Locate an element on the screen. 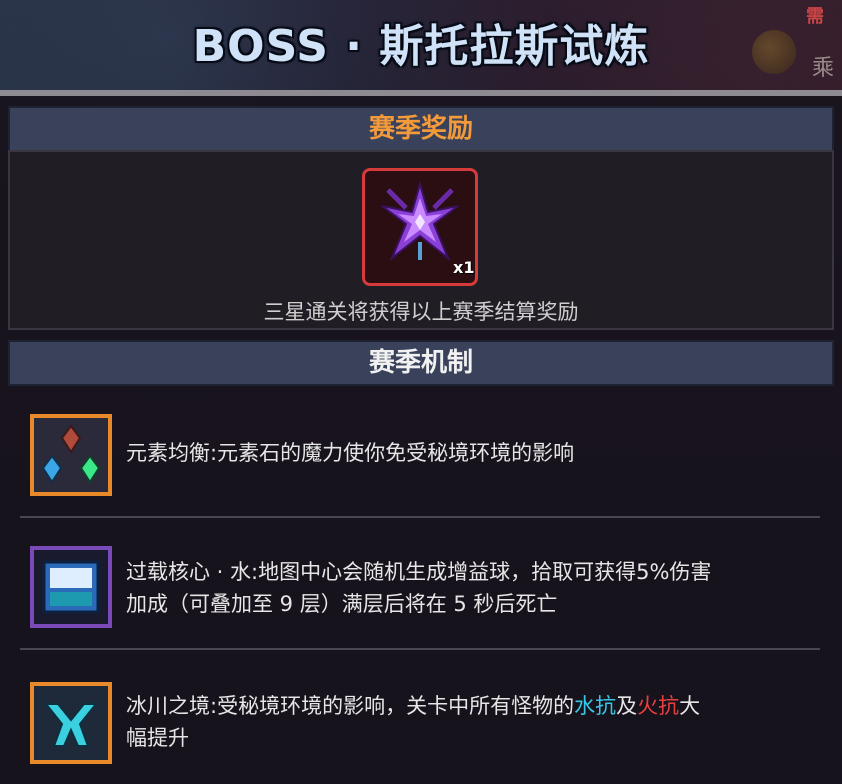  water-resist-label: 水抗 is located at coordinates (595, 706).